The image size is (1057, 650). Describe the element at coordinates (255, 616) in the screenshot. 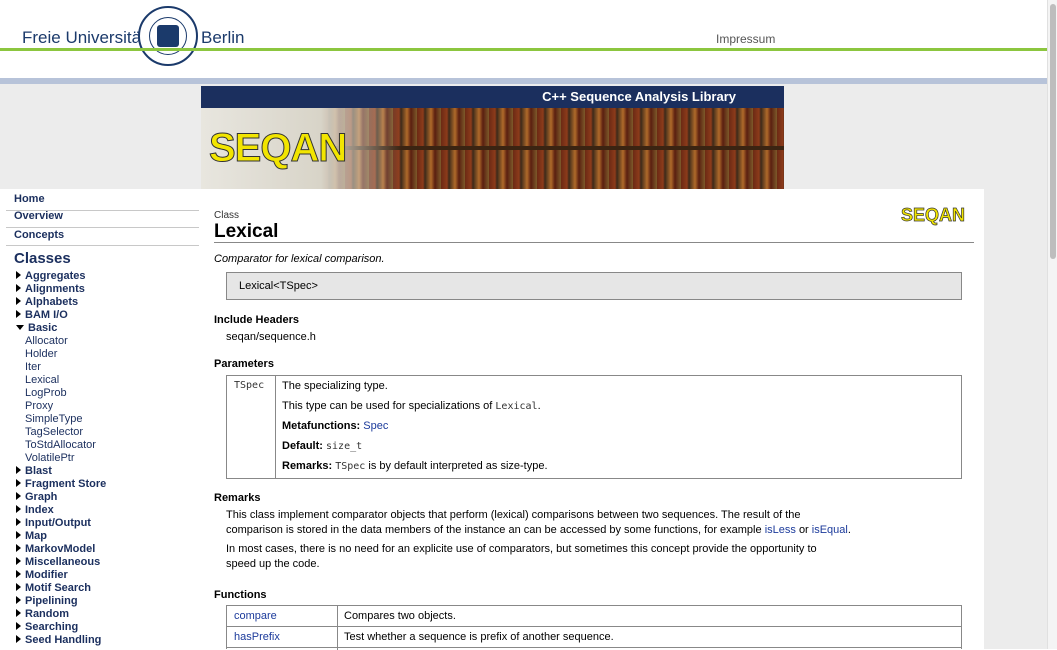

I see `function-link-compare: compare` at that location.